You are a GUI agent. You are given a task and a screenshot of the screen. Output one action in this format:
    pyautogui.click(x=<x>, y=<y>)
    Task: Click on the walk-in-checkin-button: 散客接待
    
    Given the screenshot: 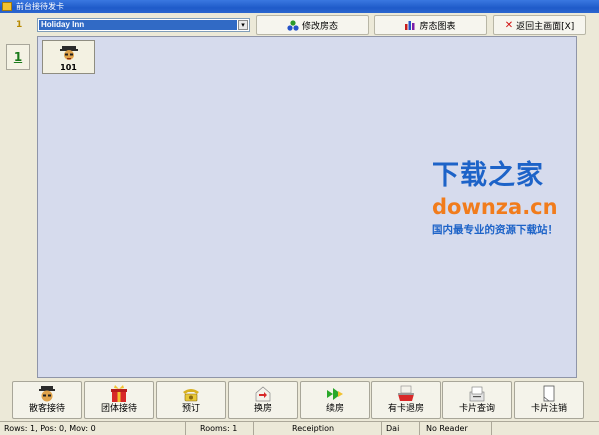 What is the action you would take?
    pyautogui.click(x=47, y=400)
    